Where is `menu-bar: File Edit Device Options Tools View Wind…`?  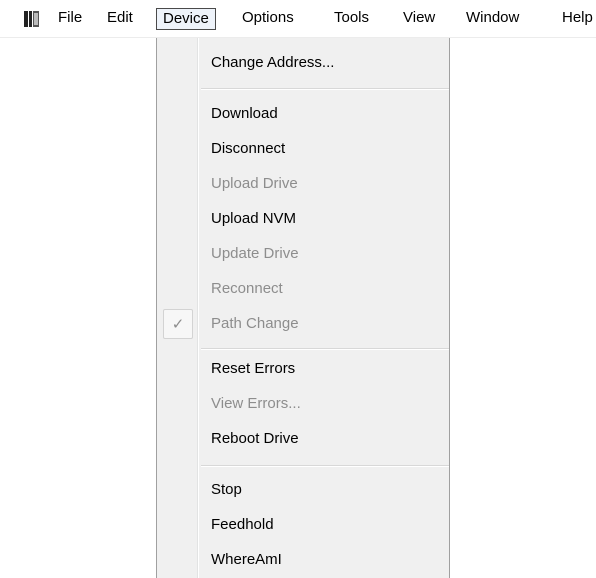
menu-bar: File Edit Device Options Tools View Wind… is located at coordinates (298, 19).